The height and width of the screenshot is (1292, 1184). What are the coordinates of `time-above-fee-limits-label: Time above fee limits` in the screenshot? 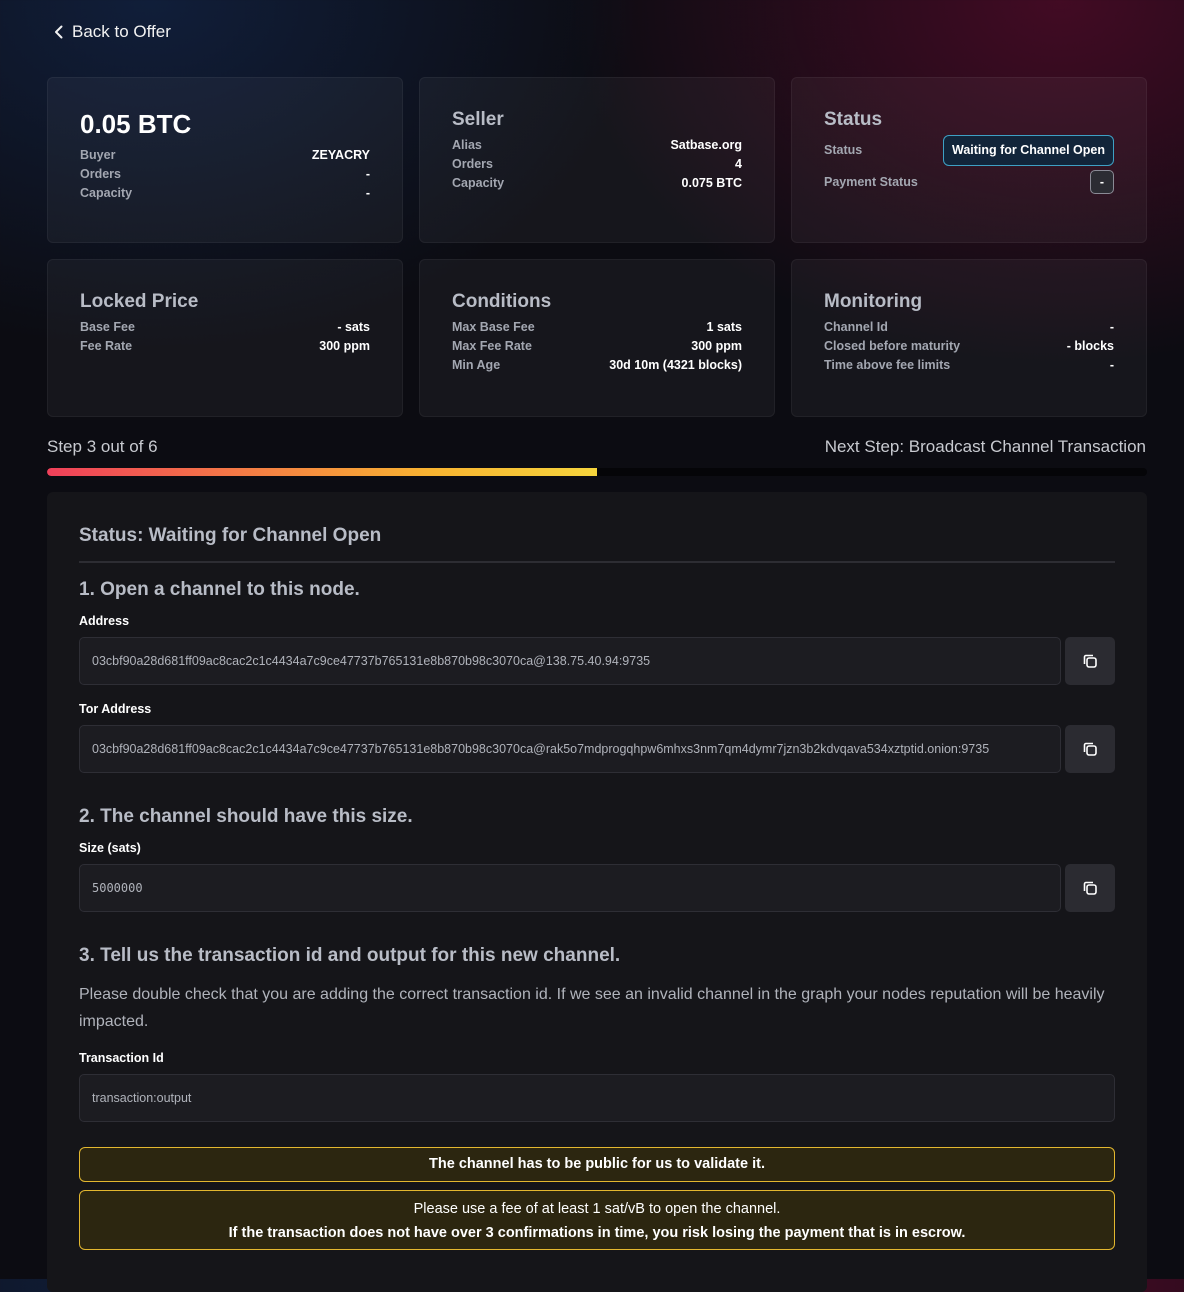 It's located at (887, 365).